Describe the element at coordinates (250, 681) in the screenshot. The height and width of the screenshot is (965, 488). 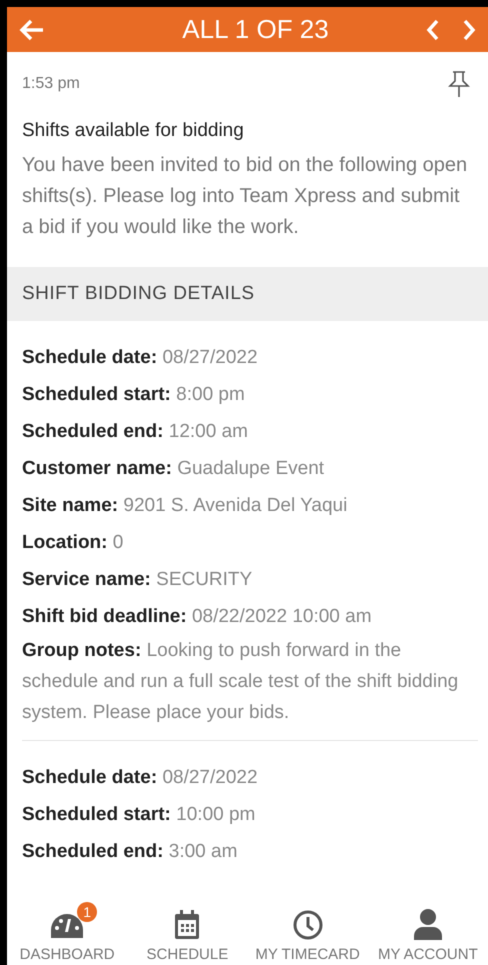
I see `detail-field: Group notes: Looking to push forward in the schedule and run a full scale test of the shift bidding system. Please place your bids.` at that location.